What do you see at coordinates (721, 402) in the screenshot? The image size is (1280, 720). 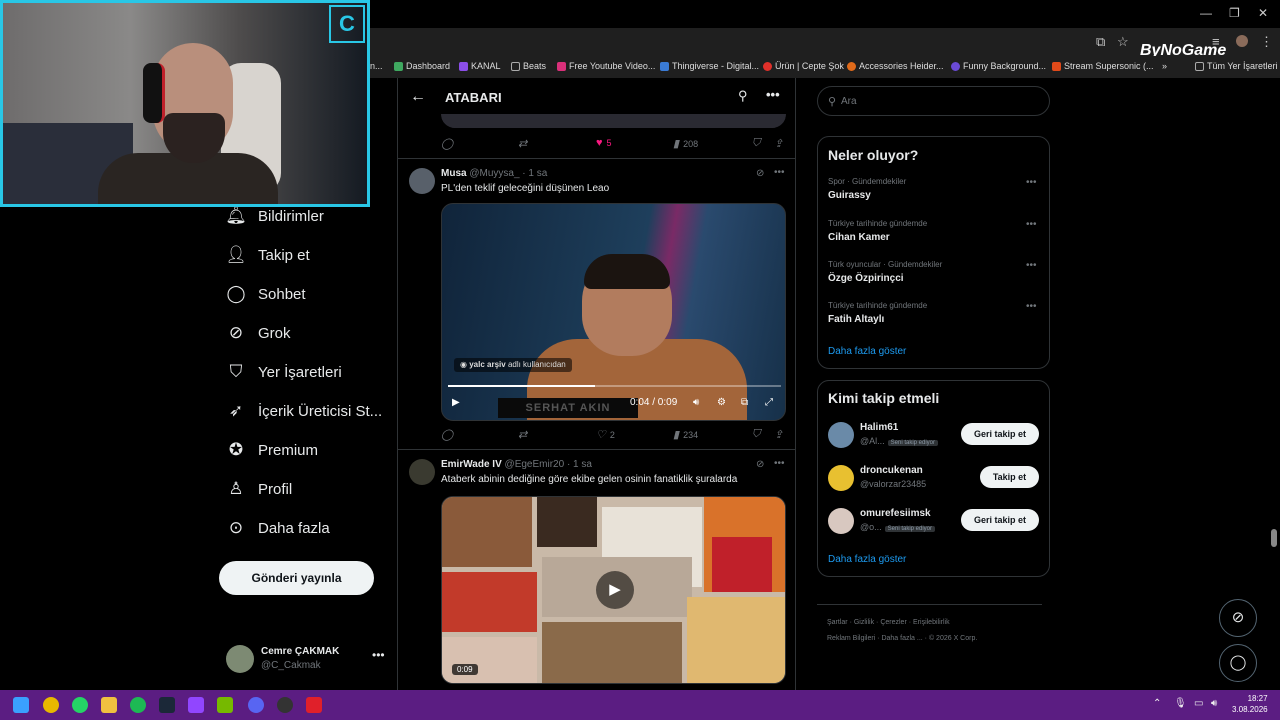 I see `settings-icon: ⚙` at bounding box center [721, 402].